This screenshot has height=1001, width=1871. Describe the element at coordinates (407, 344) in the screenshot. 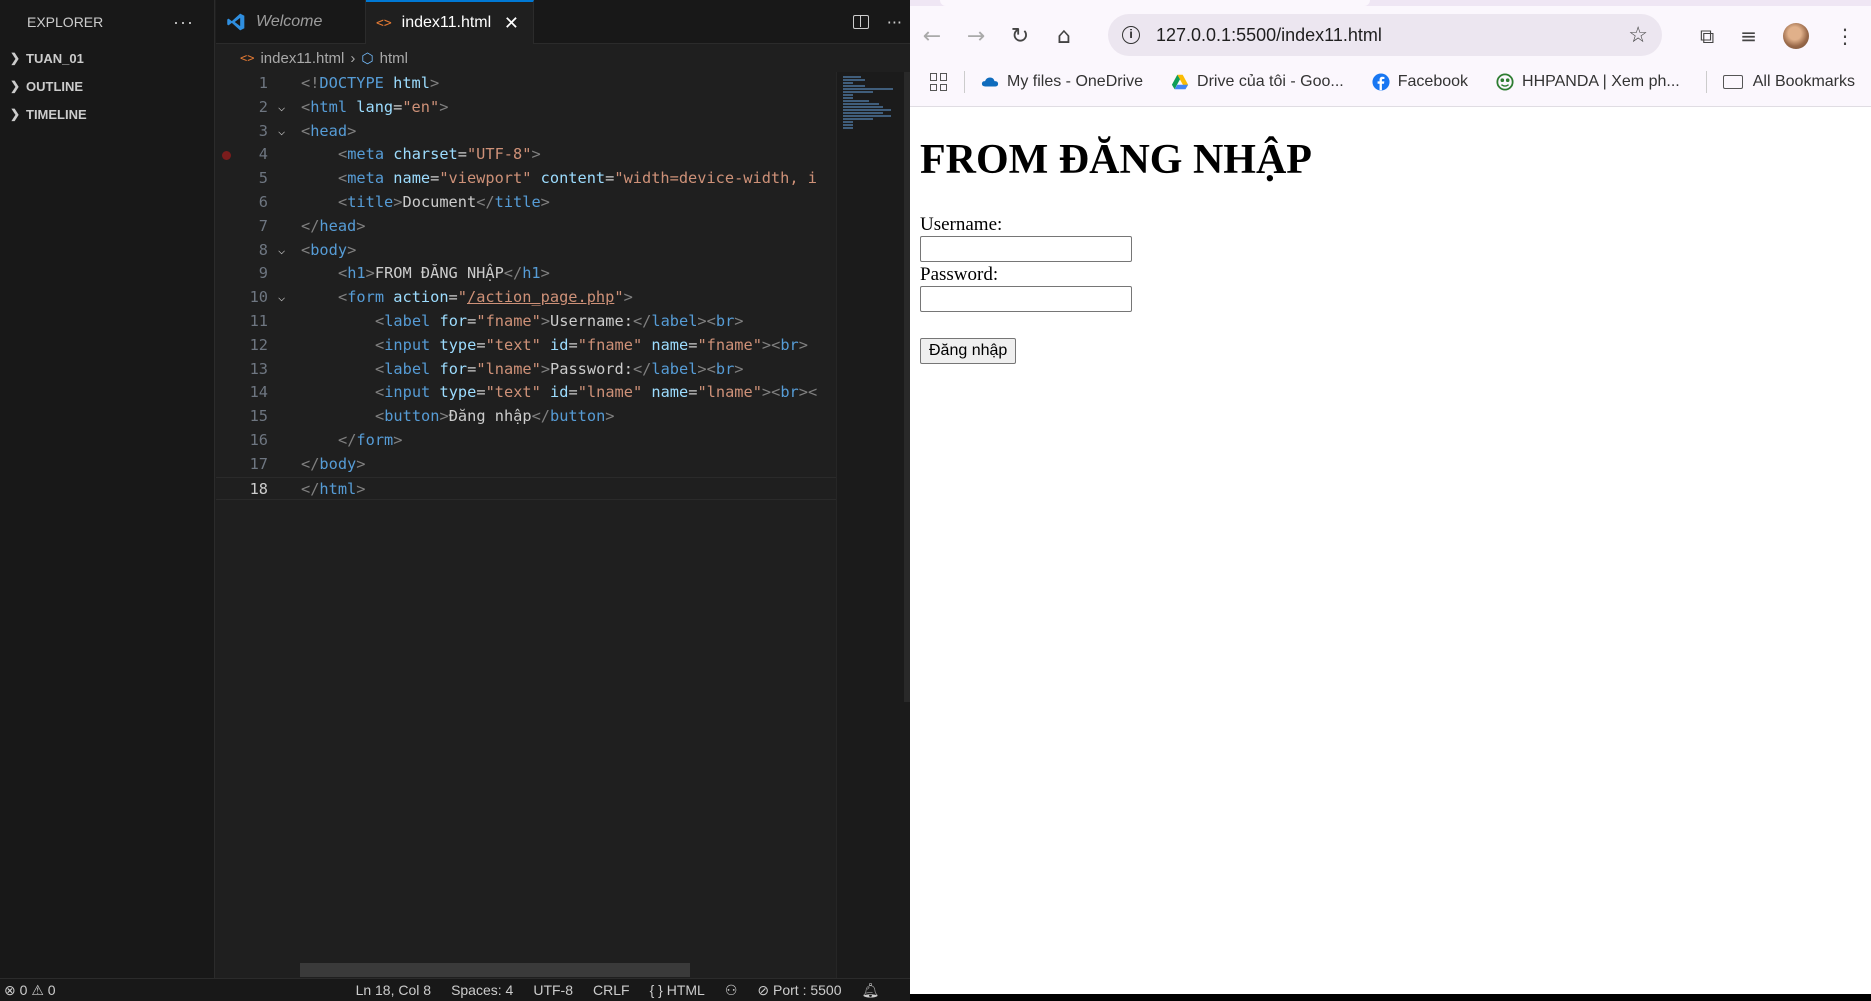

I see `code-token: input` at that location.